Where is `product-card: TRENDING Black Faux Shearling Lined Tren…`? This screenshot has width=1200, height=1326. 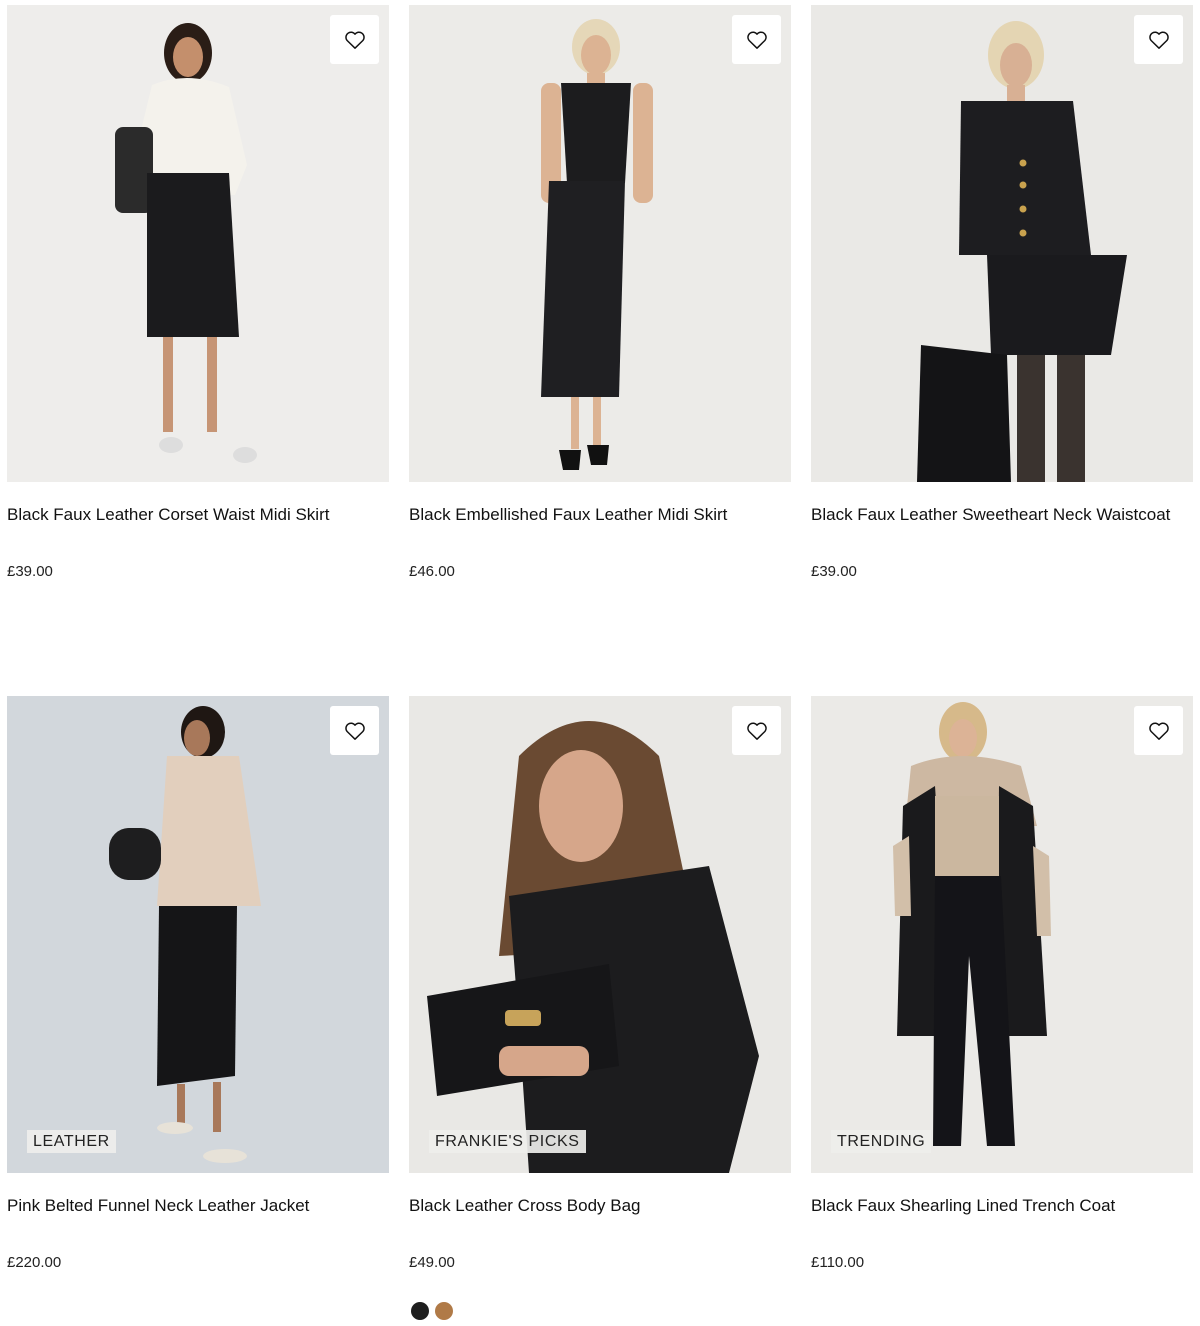 product-card: TRENDING Black Faux Shearling Lined Tren… is located at coordinates (1002, 983).